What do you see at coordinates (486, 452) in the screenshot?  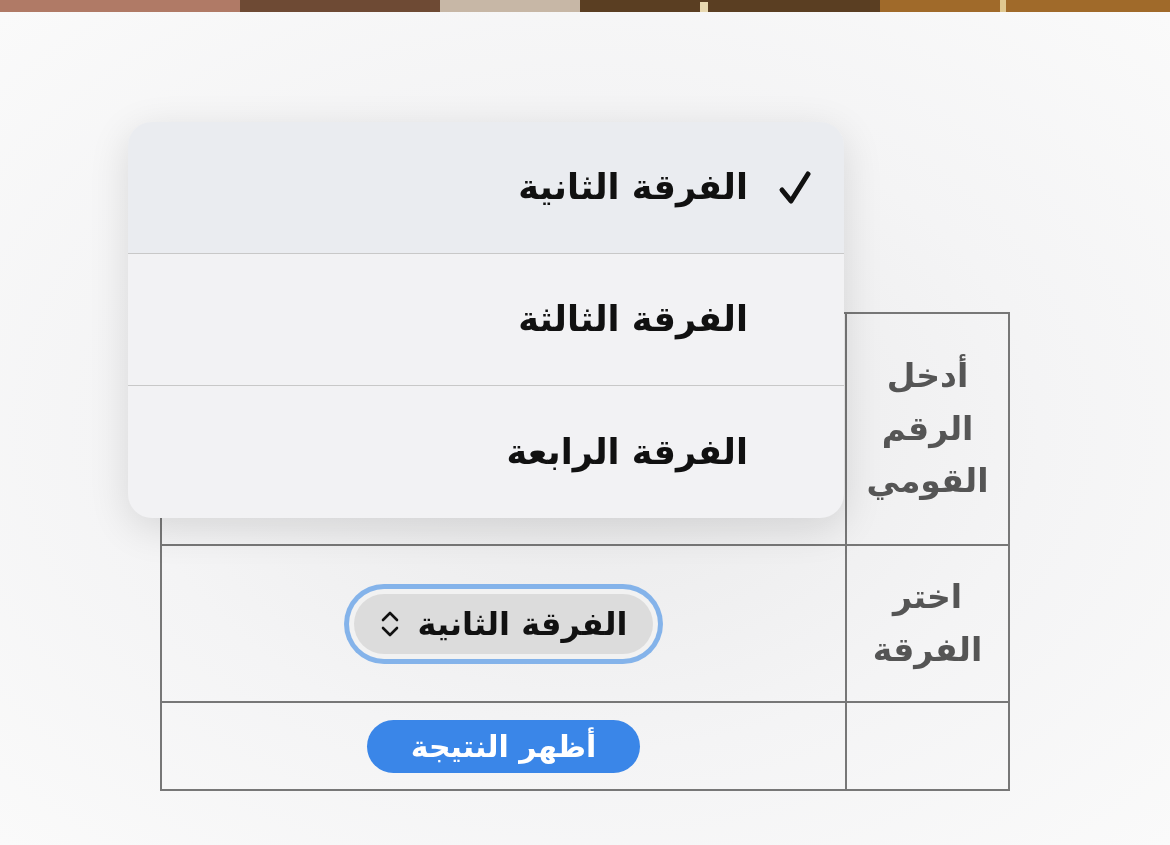 I see `dropdown-option: الفرقة الرابعة` at bounding box center [486, 452].